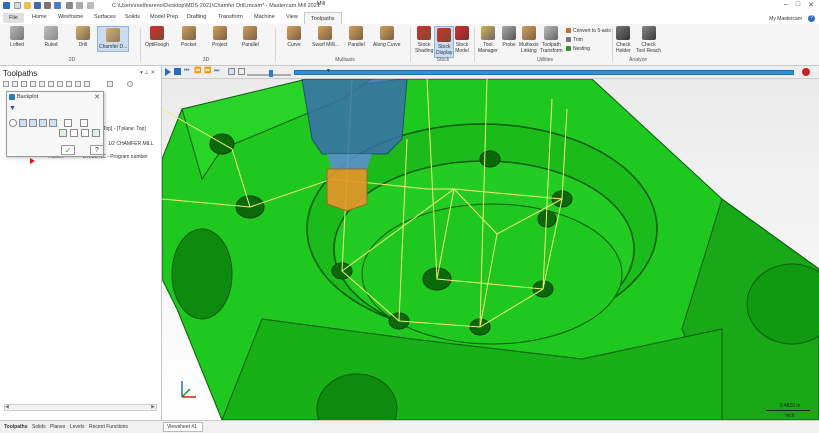 The image size is (819, 433). What do you see at coordinates (231, 71) in the screenshot?
I see `trace-mode-icon` at bounding box center [231, 71].